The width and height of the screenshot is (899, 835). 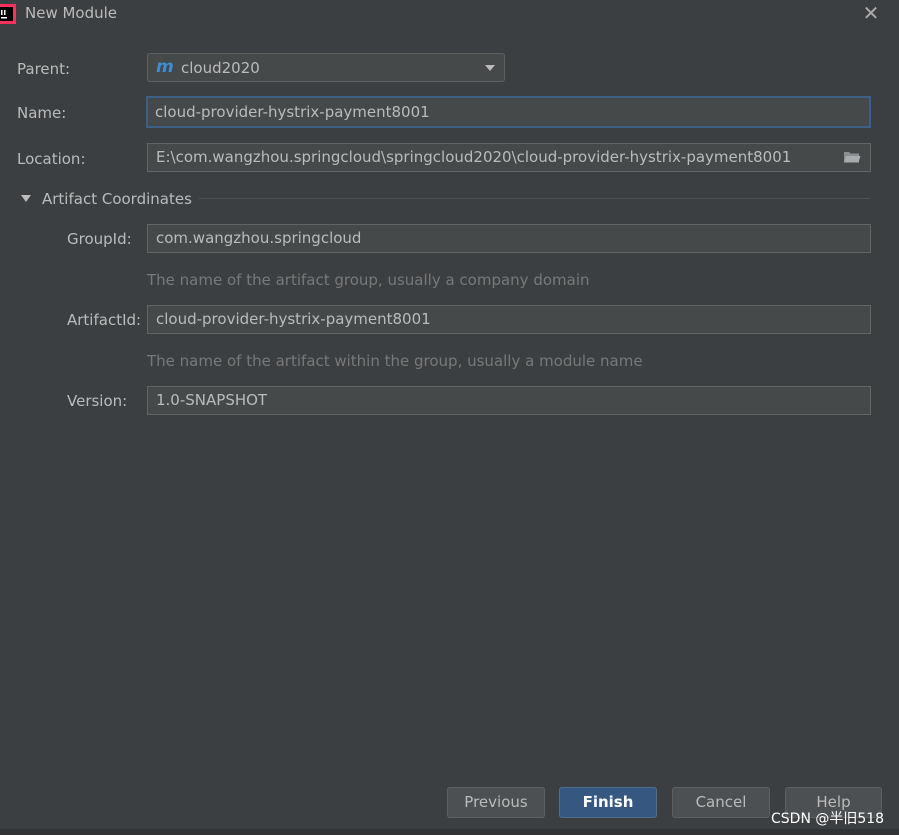 What do you see at coordinates (509, 238) in the screenshot?
I see `groupid-input: com.wangzhou.springcloud` at bounding box center [509, 238].